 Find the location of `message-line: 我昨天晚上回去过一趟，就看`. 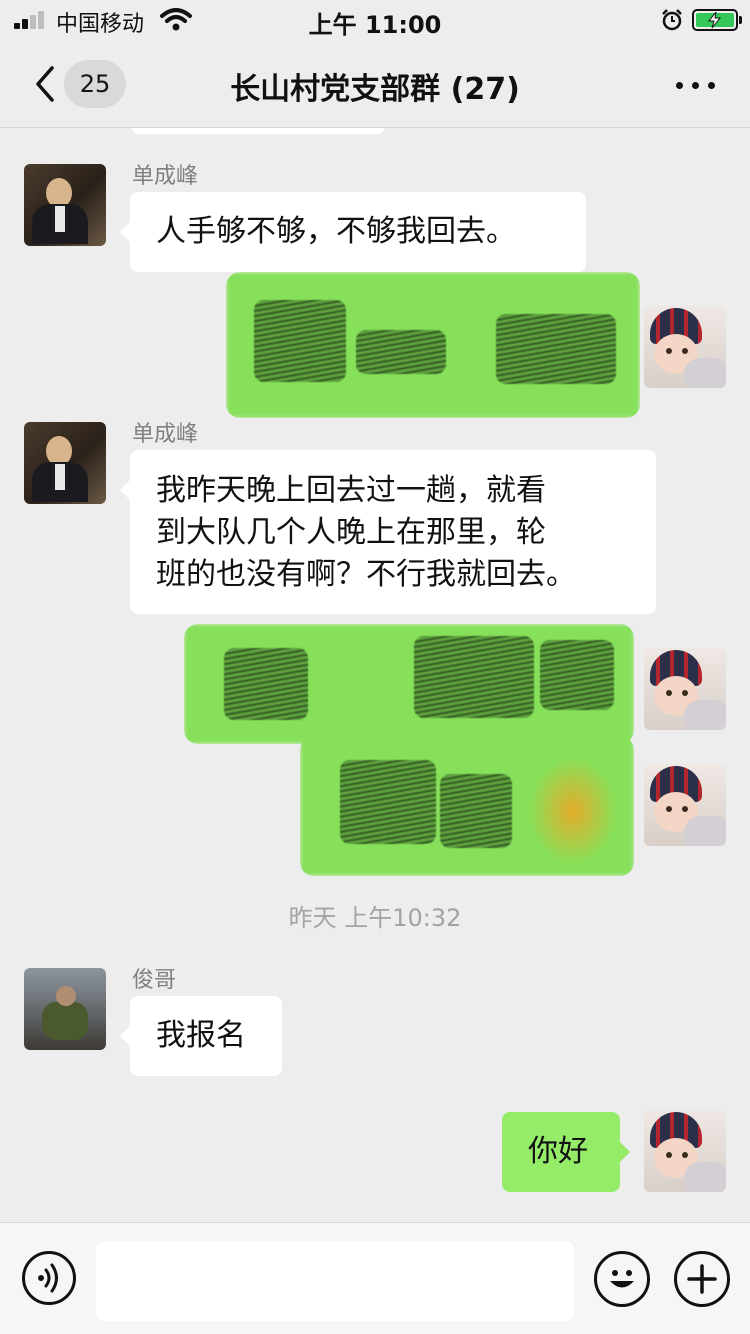

message-line: 我昨天晚上回去过一趟，就看 is located at coordinates (351, 490).